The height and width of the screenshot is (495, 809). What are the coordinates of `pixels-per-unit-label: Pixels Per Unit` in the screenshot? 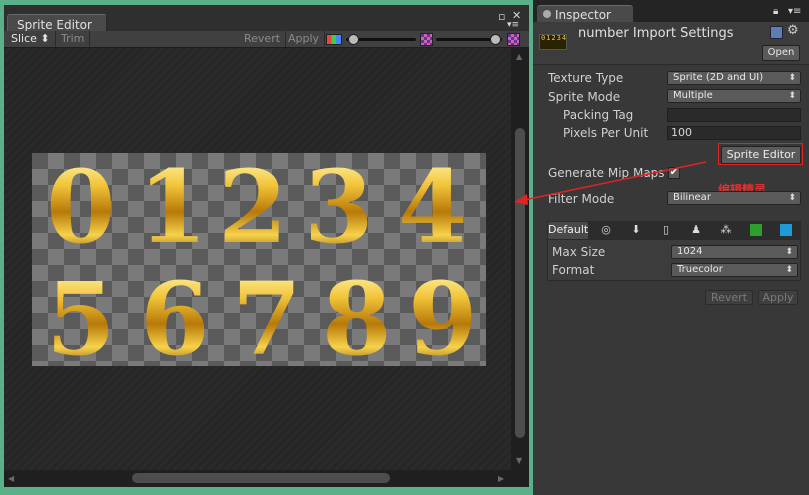 It's located at (606, 133).